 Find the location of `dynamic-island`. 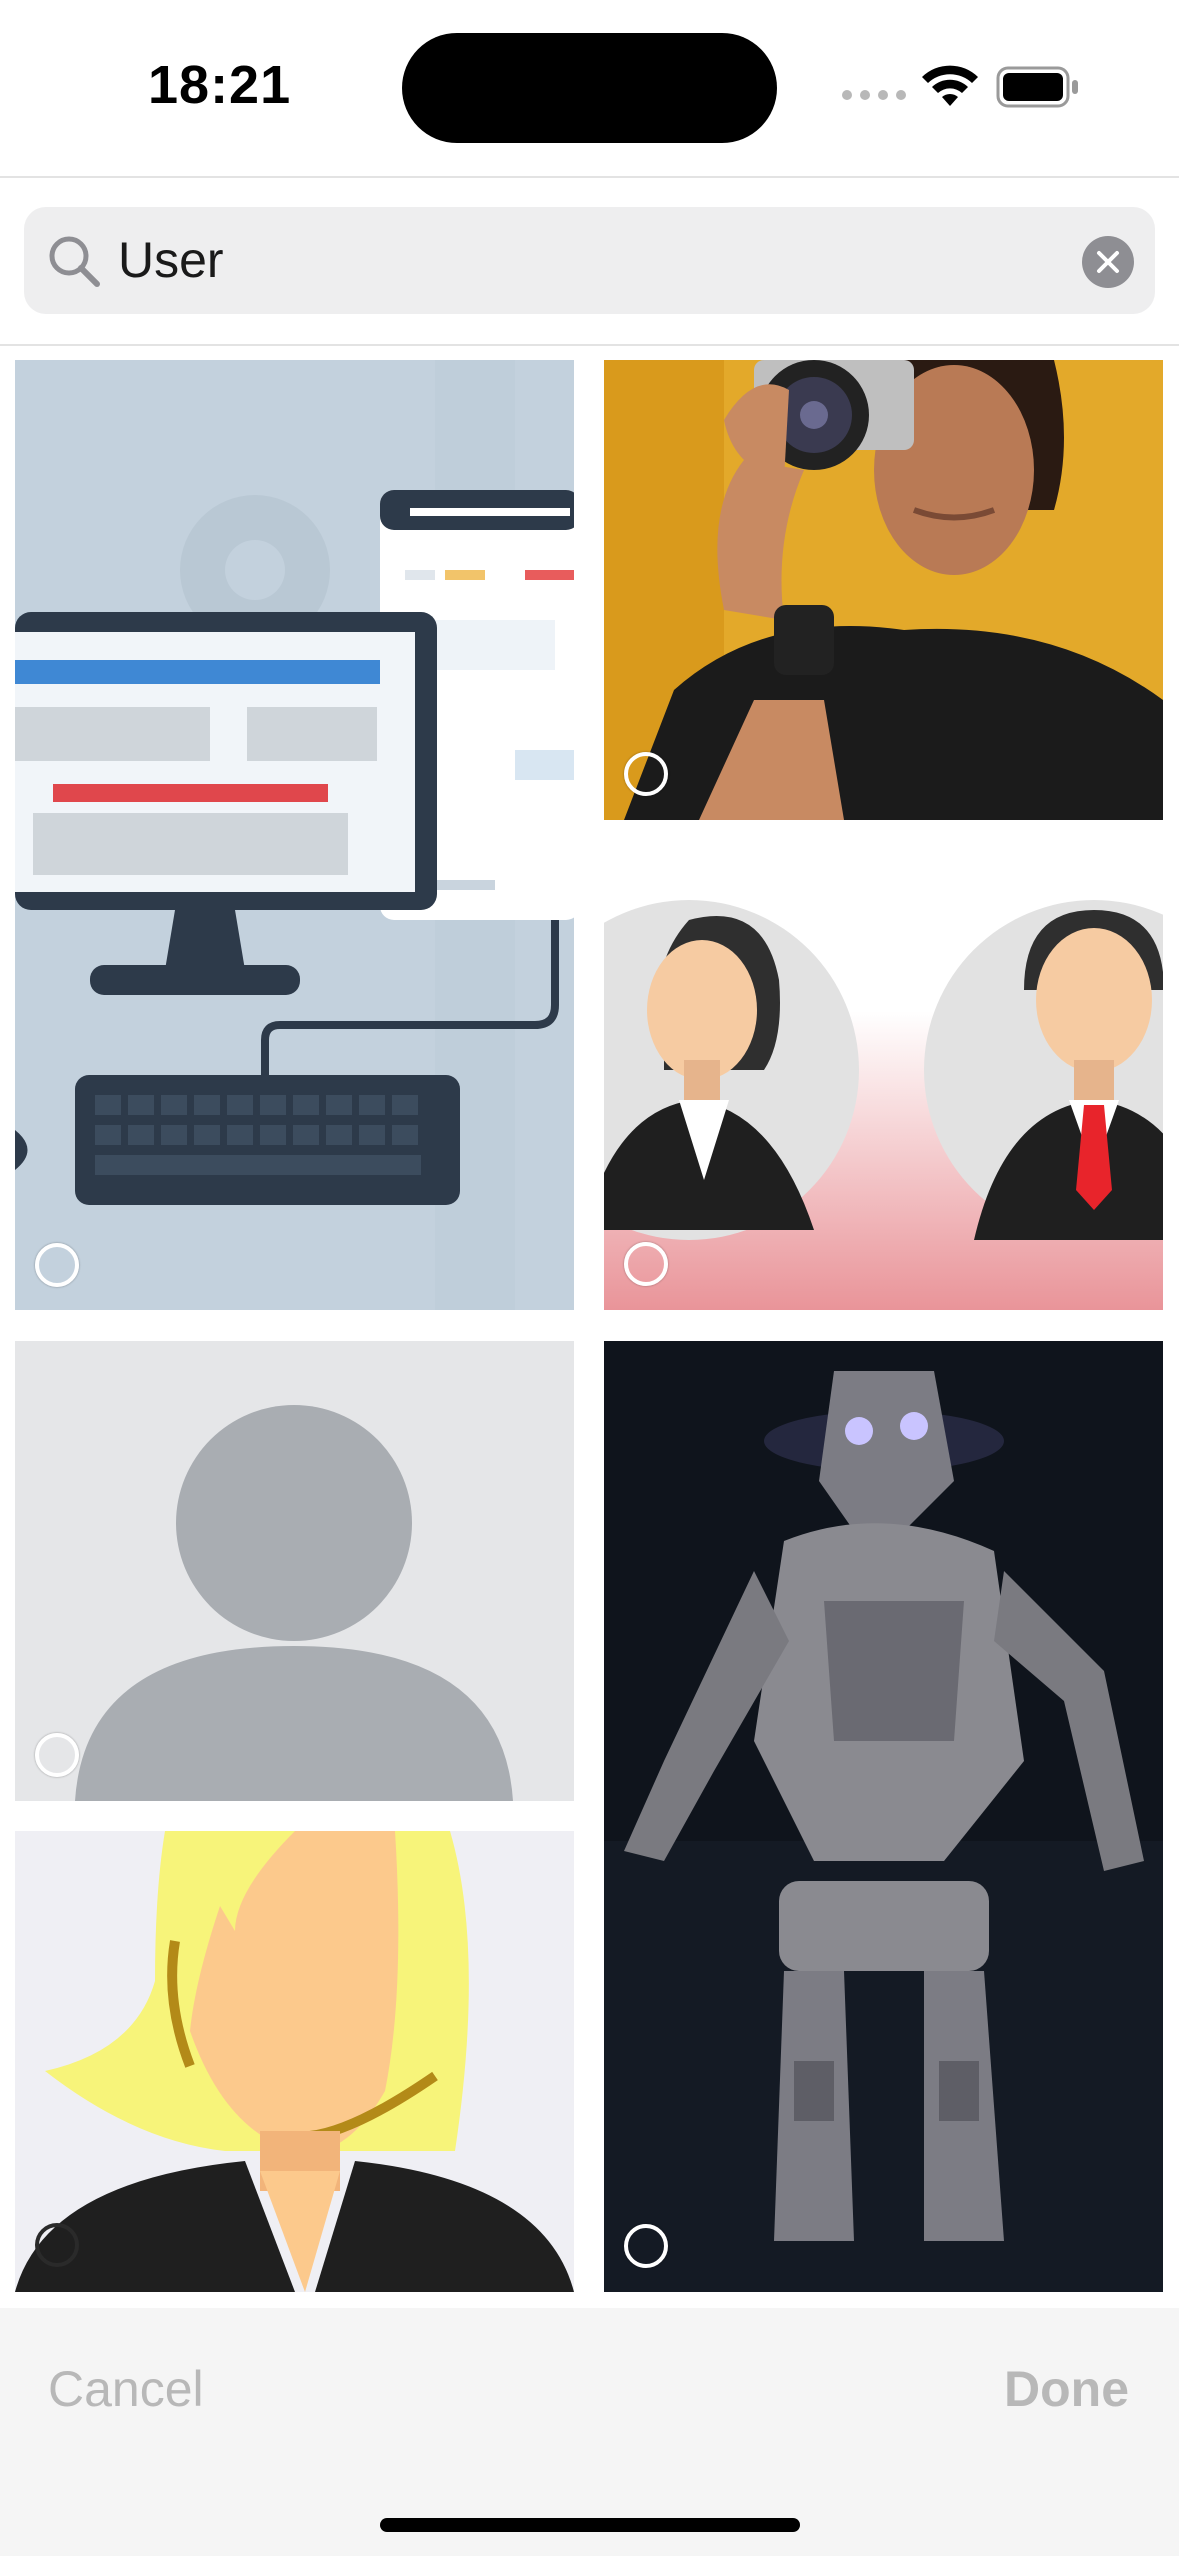

dynamic-island is located at coordinates (589, 88).